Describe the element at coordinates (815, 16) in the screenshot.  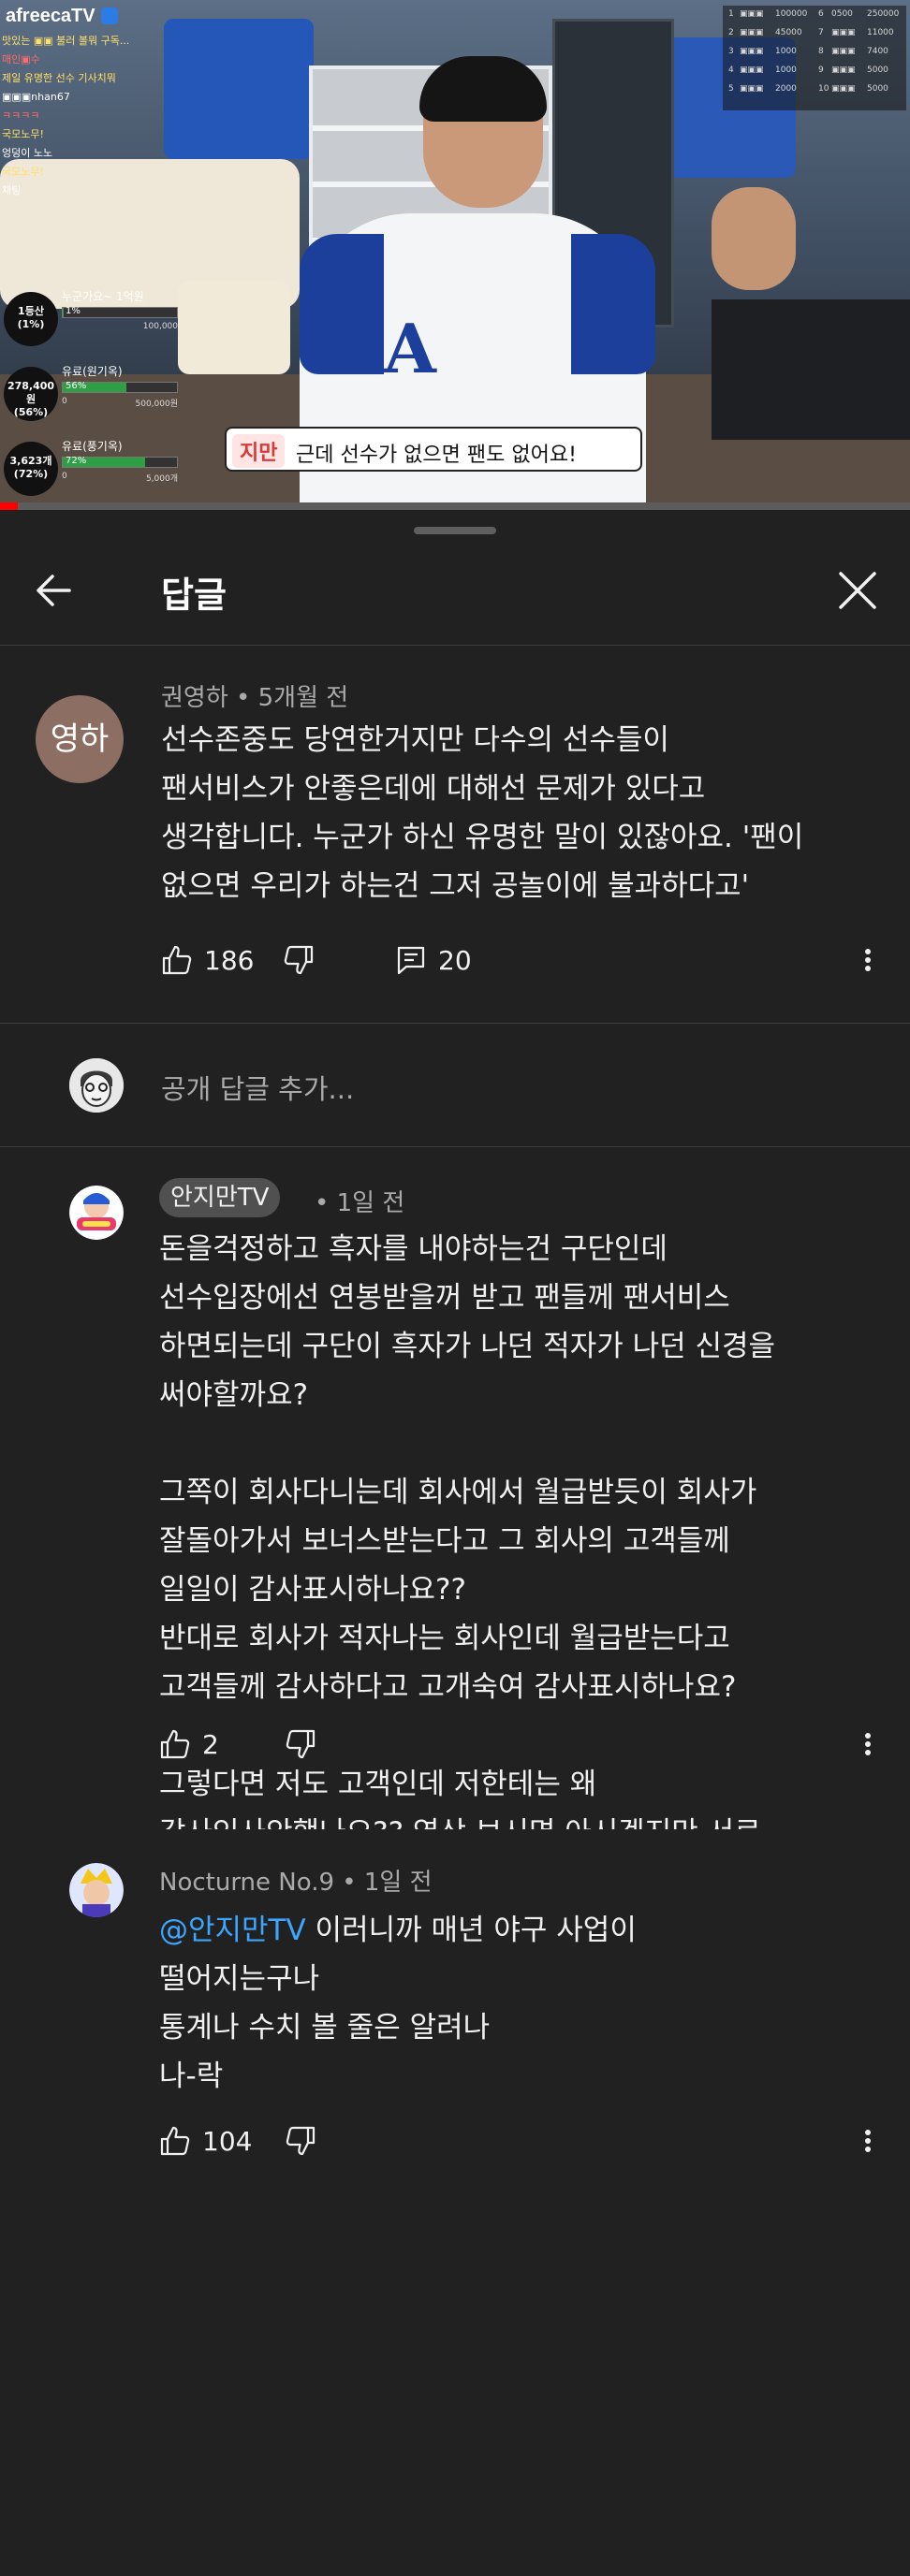
I see `ranking-row: 1 ▣▣▣ 100000 6 0500 250000` at that location.